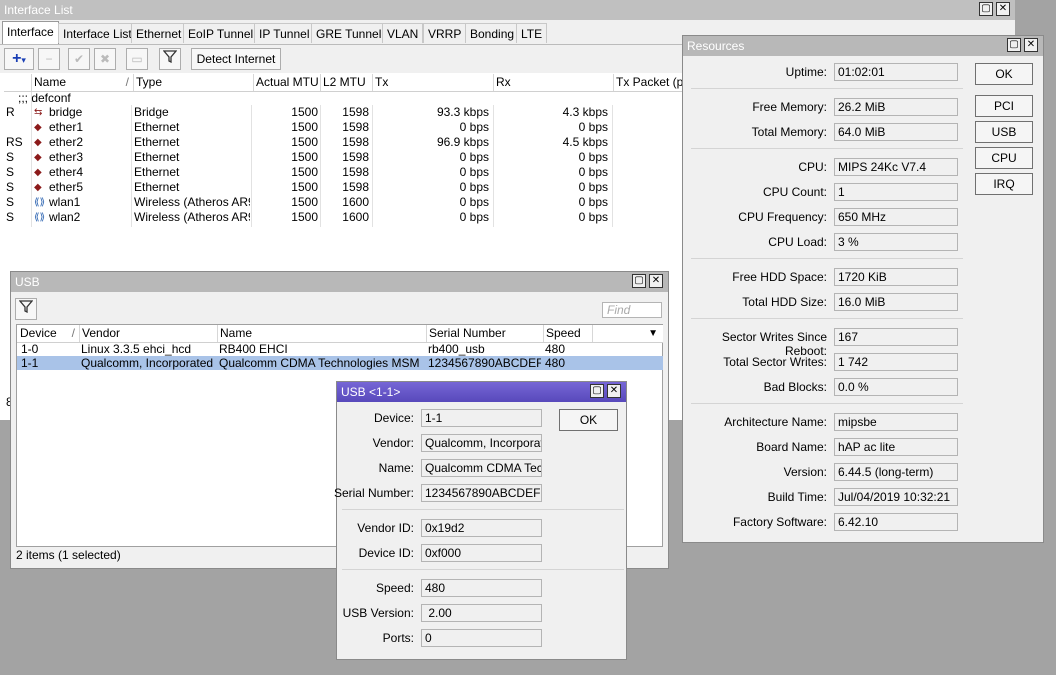 The width and height of the screenshot is (1056, 675). Describe the element at coordinates (481, 528) in the screenshot. I see `field-value: 0x19d2` at that location.